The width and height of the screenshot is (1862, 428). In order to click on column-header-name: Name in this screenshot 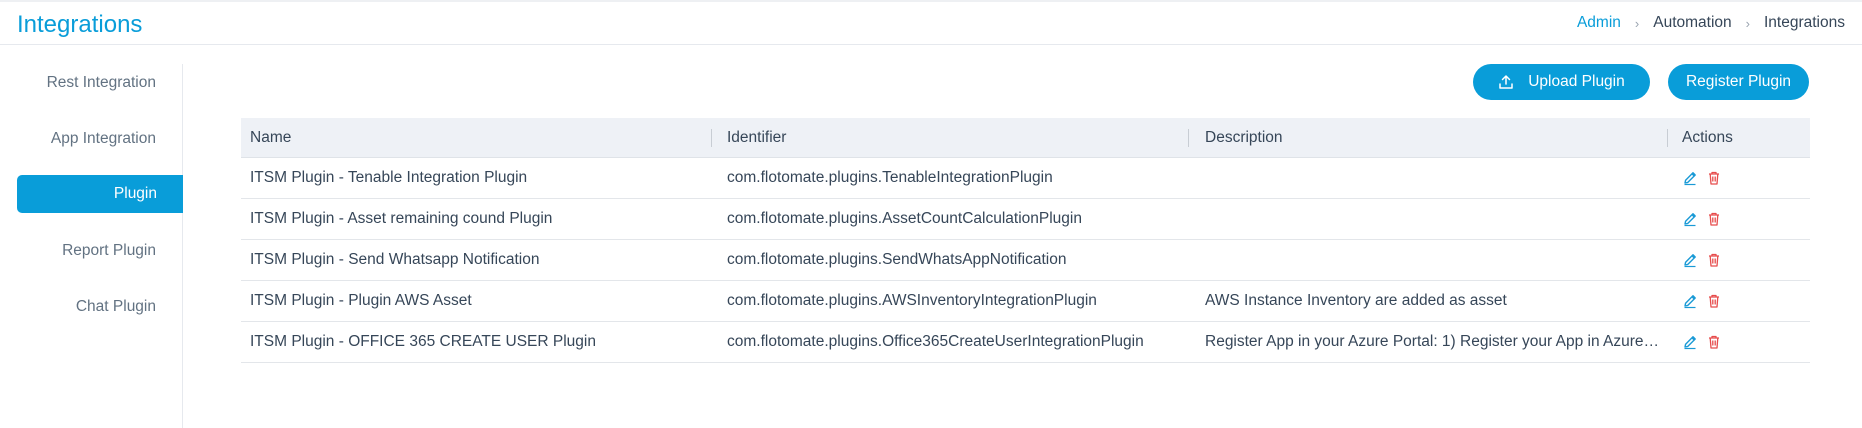, I will do `click(270, 138)`.